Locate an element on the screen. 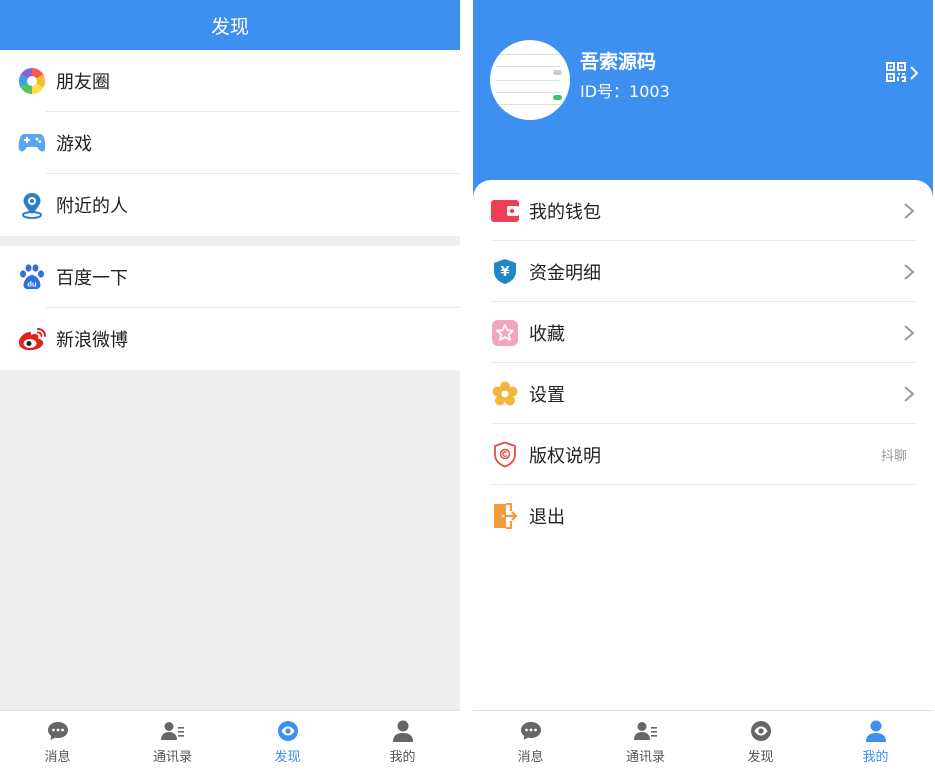 Image resolution: width=935 pixels, height=773 pixels. discover-item-label: 朋友圈 is located at coordinates (83, 82).